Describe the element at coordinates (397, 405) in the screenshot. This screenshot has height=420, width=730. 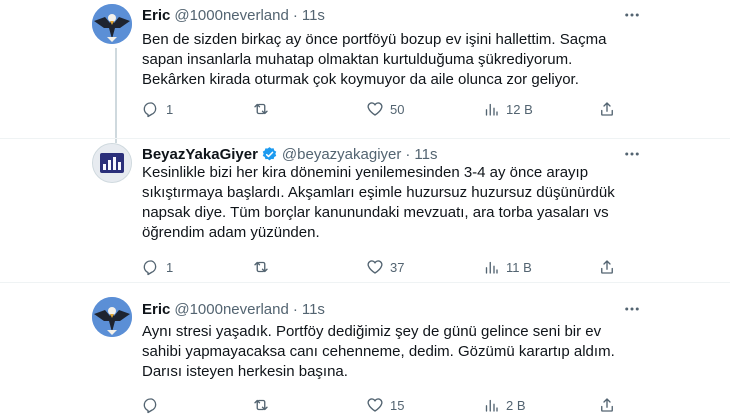
I see `like-count: 15` at that location.